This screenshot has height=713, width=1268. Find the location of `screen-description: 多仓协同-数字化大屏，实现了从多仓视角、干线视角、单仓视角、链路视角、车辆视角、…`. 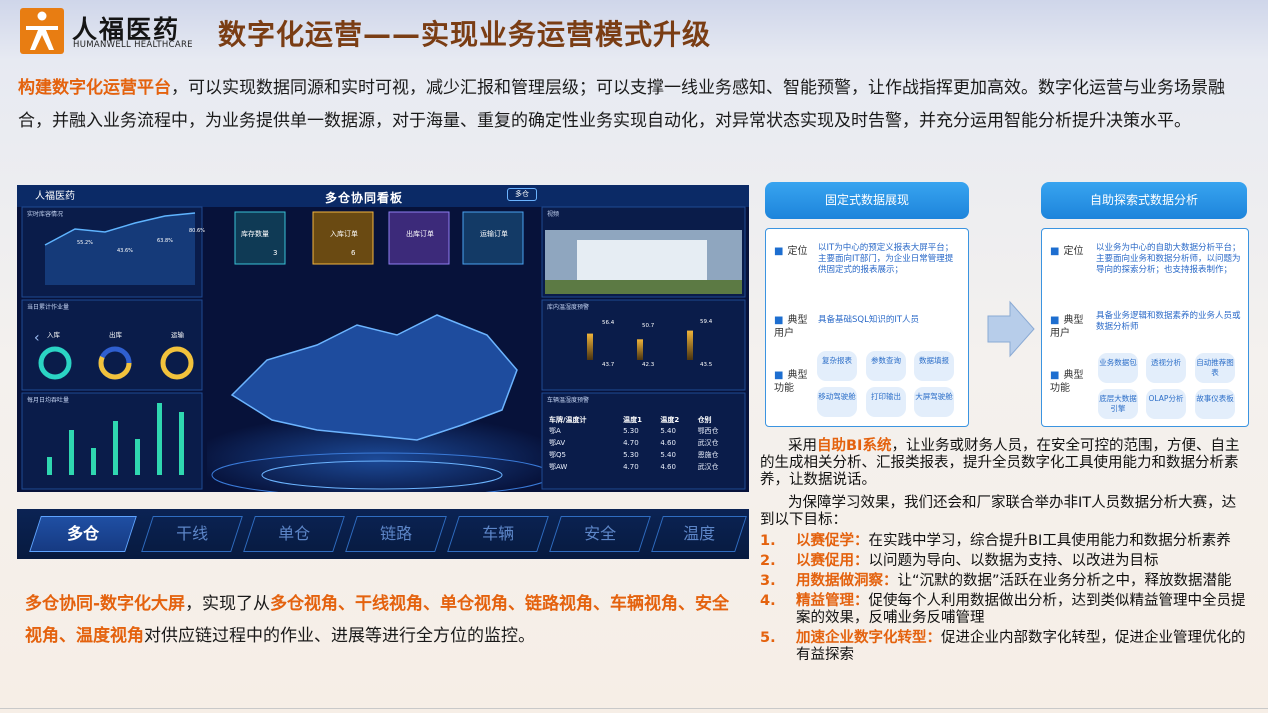

screen-description: 多仓协同-数字化大屏，实现了从多仓视角、干线视角、单仓视角、链路视角、车辆视角、… is located at coordinates (380, 620).